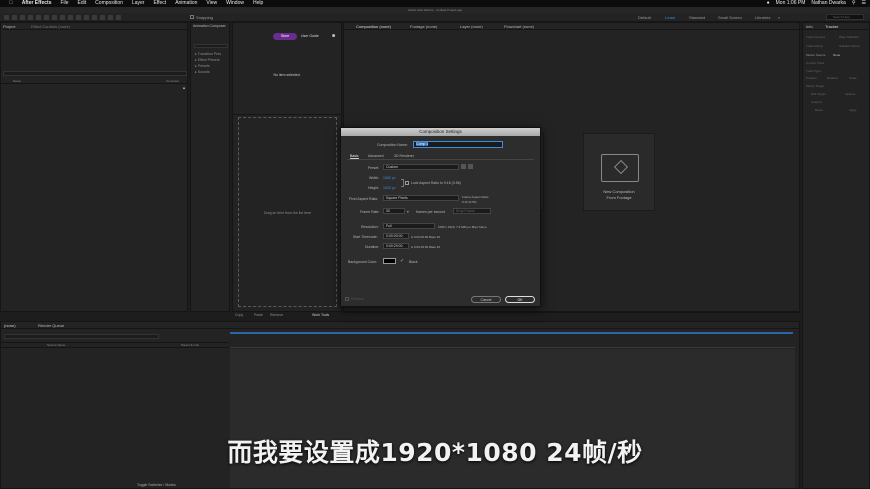 The height and width of the screenshot is (489, 870). Describe the element at coordinates (389, 178) in the screenshot. I see `width-value: 1080 px` at that location.